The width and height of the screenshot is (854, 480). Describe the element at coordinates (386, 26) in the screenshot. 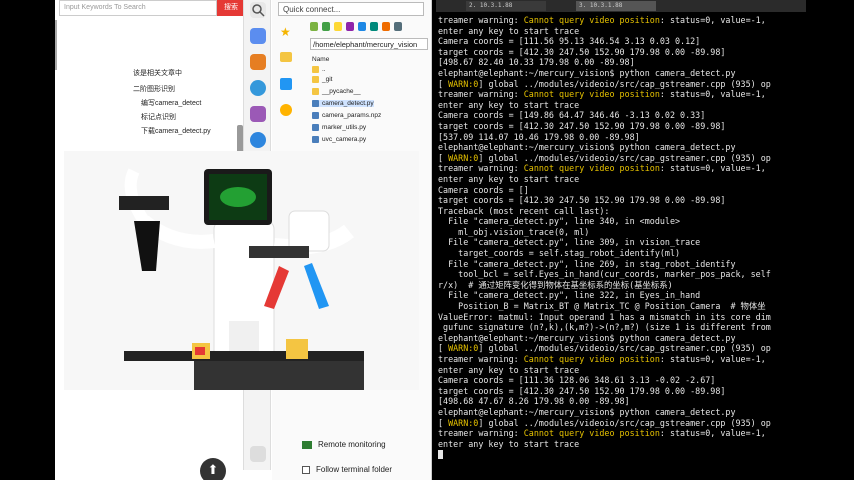

I see `new-file-icon` at that location.